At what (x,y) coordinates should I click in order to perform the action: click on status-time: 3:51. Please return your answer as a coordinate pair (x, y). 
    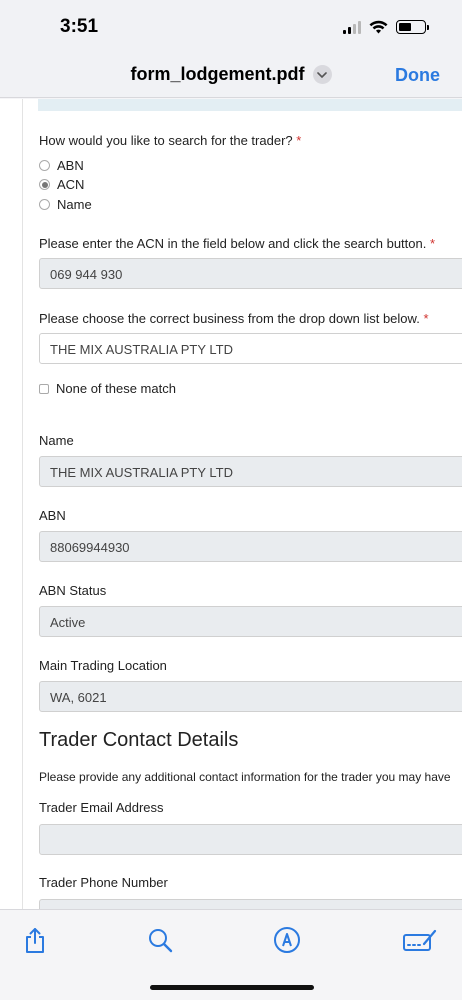
    Looking at the image, I should click on (79, 26).